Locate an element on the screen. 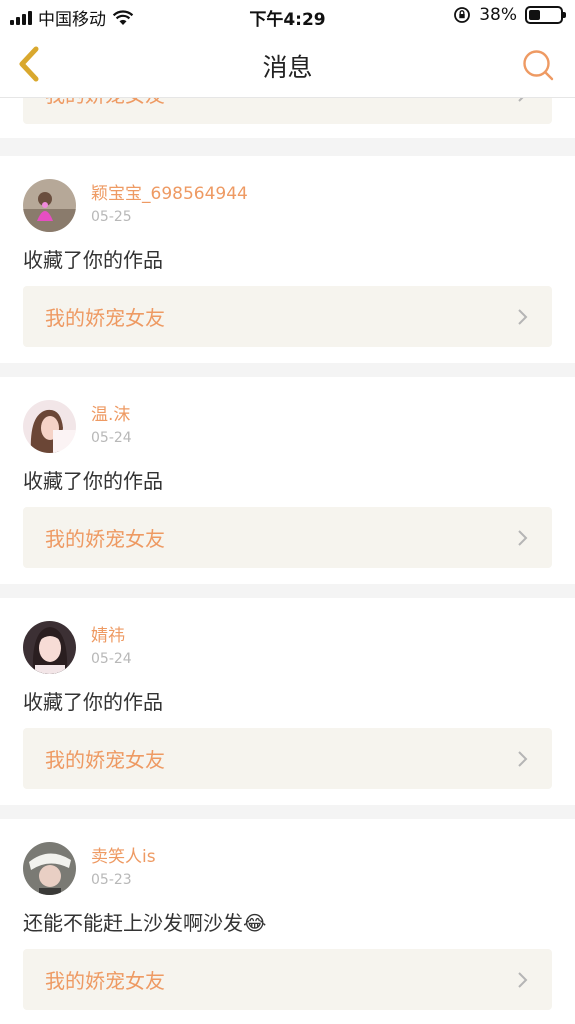 This screenshot has height=1024, width=575. status-bar: 中国移动 下午4:29 38% is located at coordinates (287, 16).